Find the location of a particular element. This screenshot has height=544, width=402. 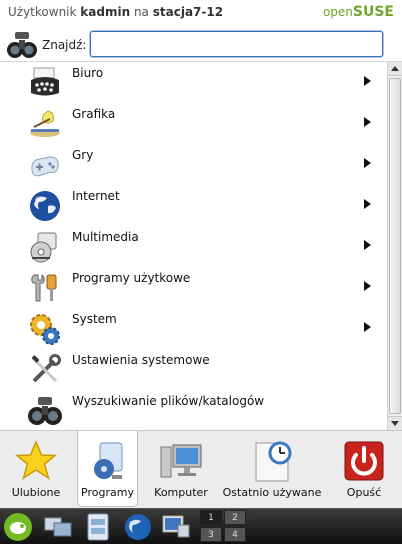

menu-item-multimedia: Multimedia is located at coordinates (193, 246).